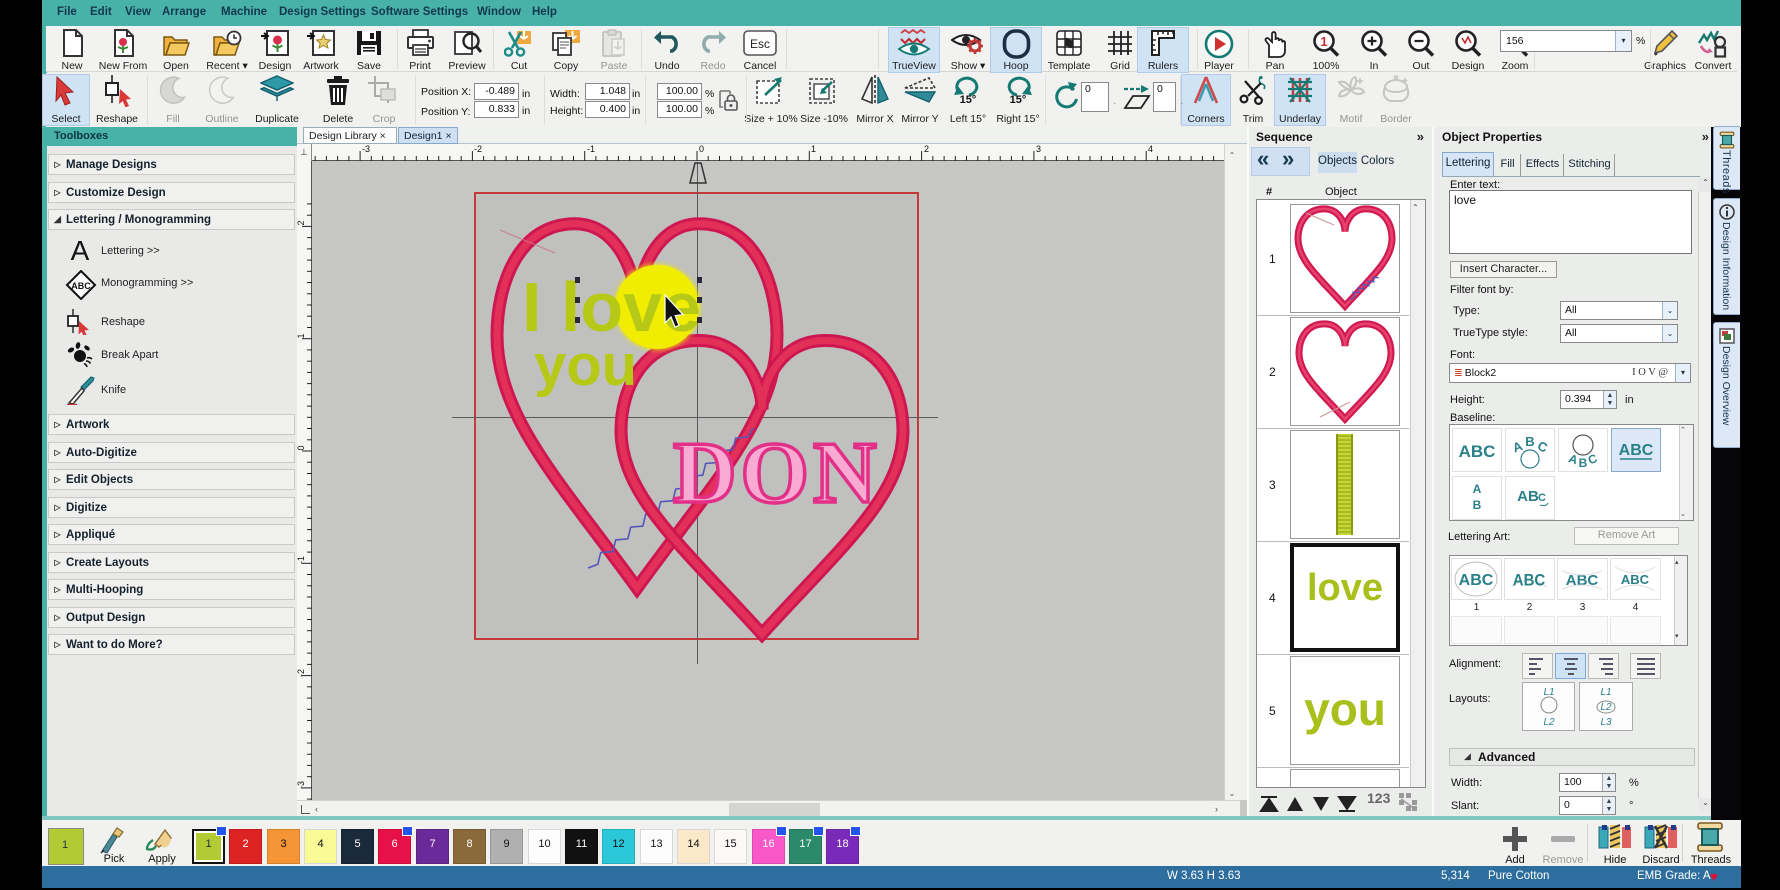 This screenshot has height=890, width=1780. What do you see at coordinates (760, 44) in the screenshot?
I see `svg-text: Esc` at bounding box center [760, 44].